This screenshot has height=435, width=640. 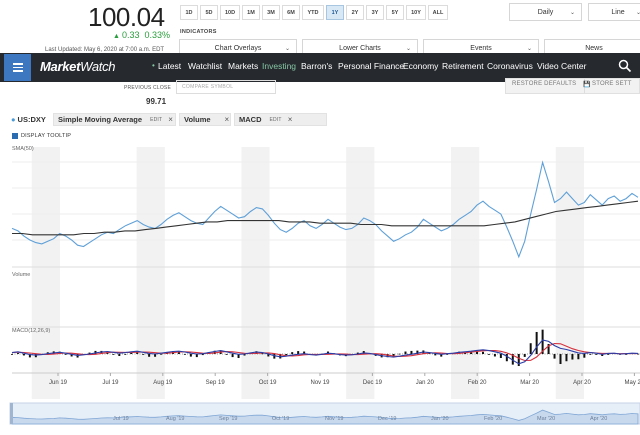 I want to click on volume-pane-label: Volume, so click(x=21, y=275).